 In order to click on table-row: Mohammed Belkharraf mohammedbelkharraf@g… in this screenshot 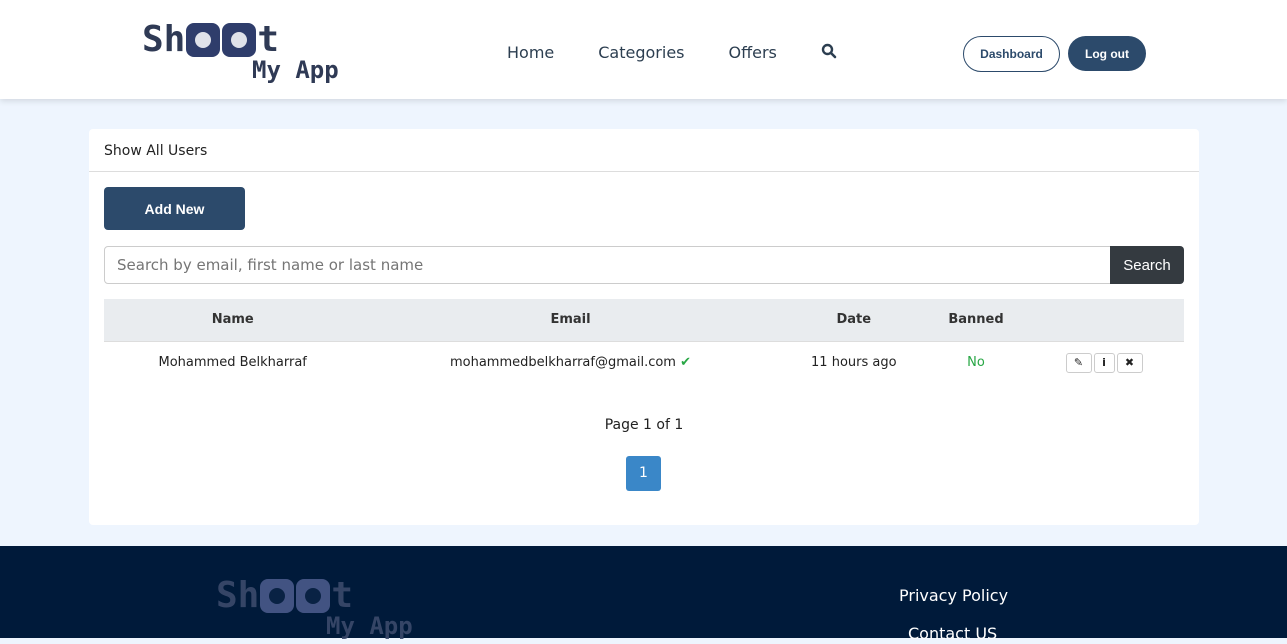, I will do `click(644, 362)`.